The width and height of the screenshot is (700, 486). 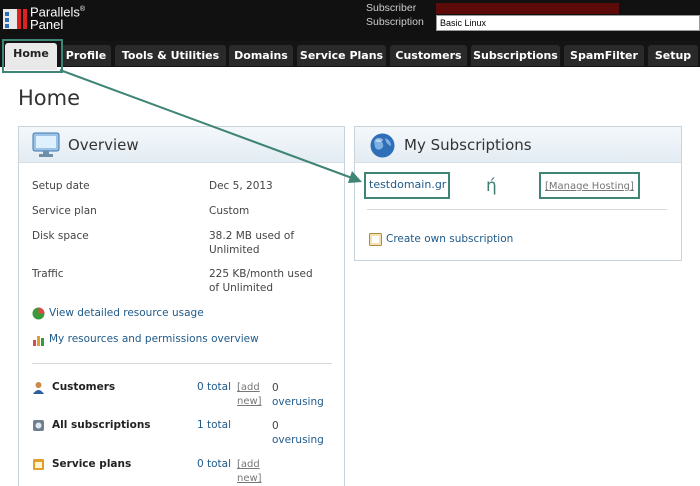 I want to click on subscriptions-total-link: 1 total, so click(x=214, y=425).